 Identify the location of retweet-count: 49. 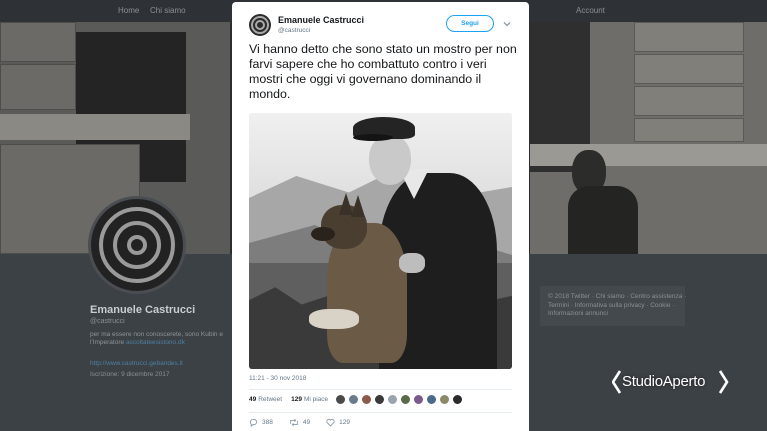
(306, 422).